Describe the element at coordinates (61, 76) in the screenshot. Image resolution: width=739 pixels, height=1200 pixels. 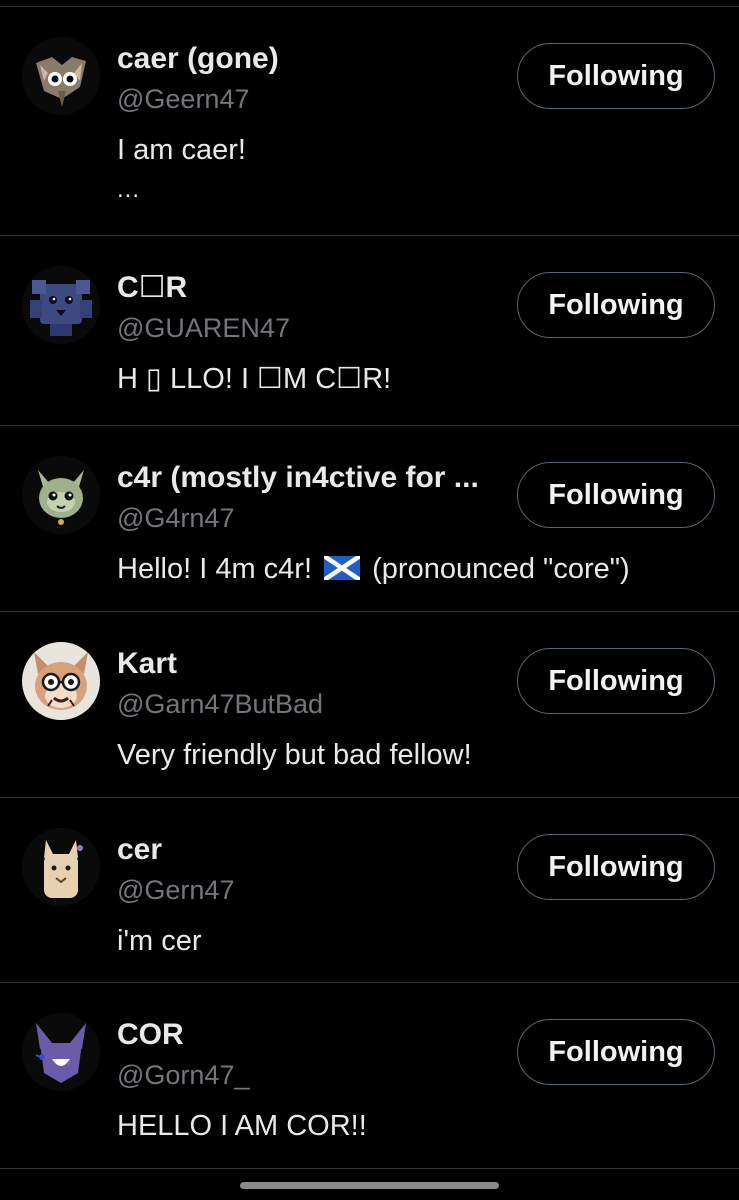
I see `cat-character-avatar` at that location.